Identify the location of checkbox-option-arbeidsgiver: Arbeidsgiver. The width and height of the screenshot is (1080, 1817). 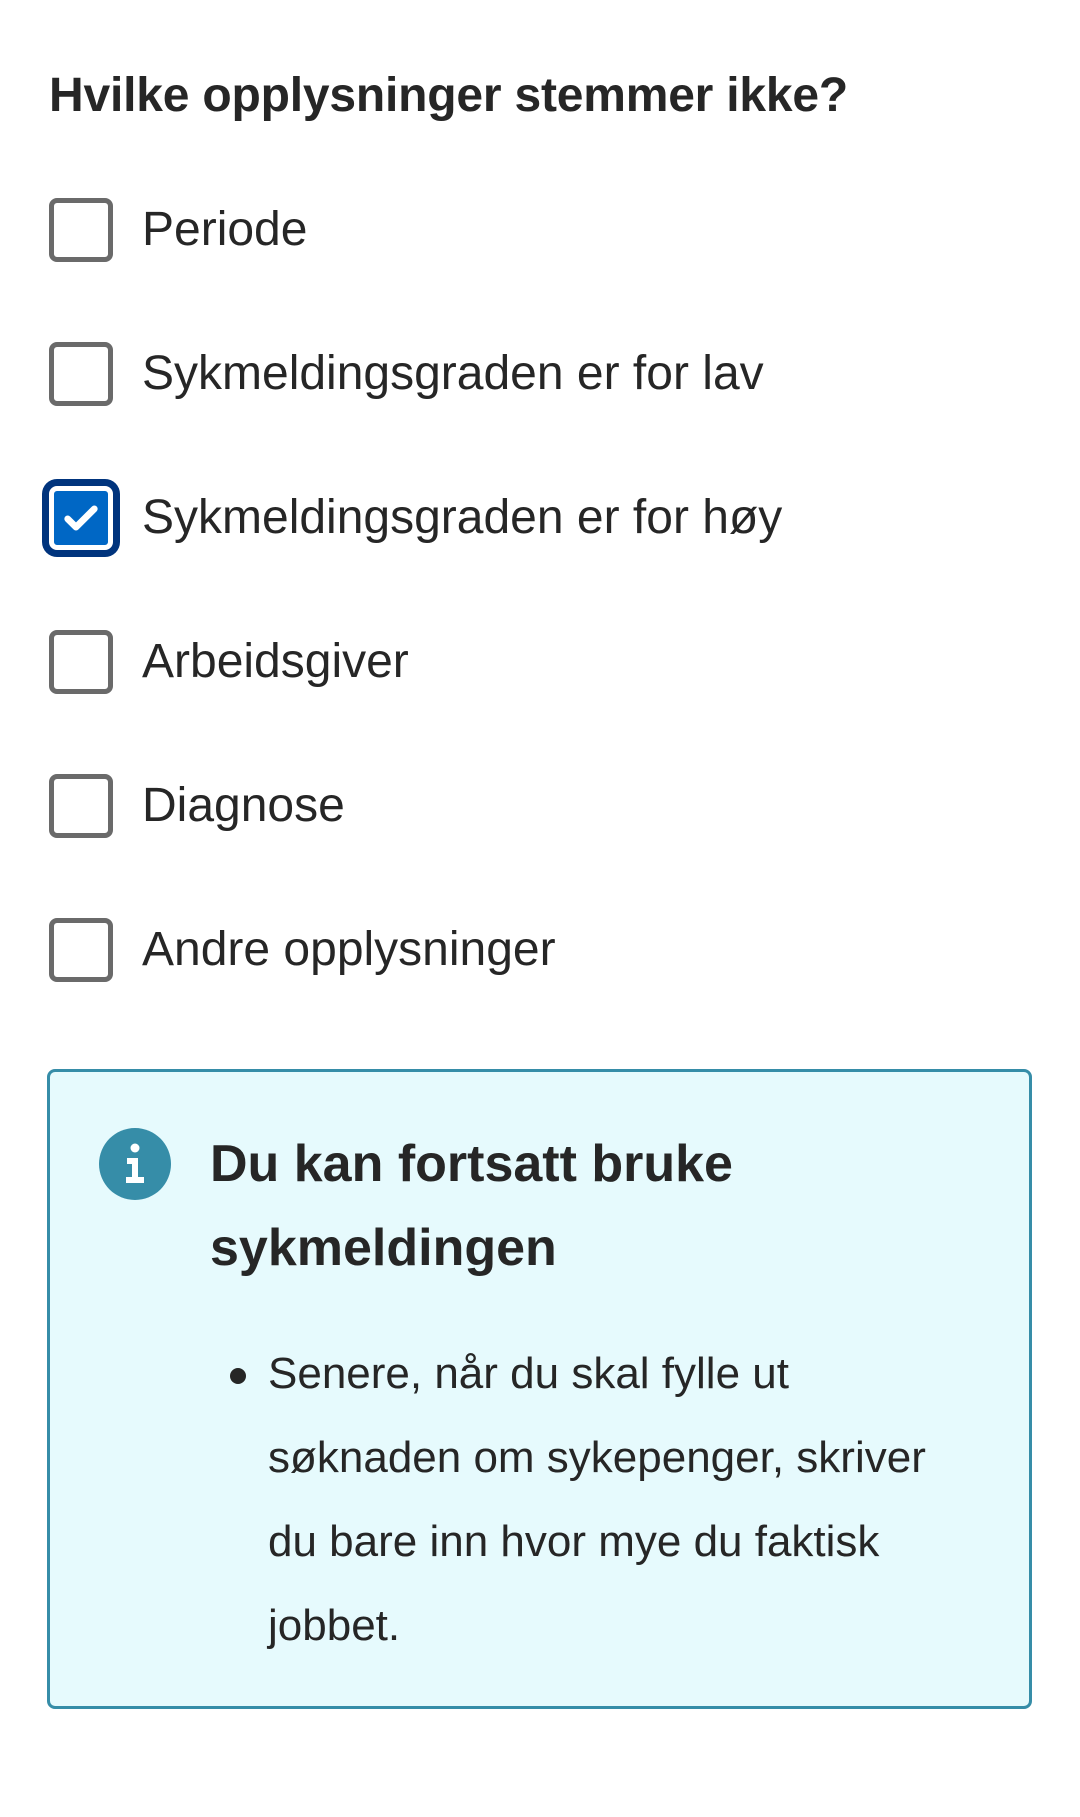
(229, 662).